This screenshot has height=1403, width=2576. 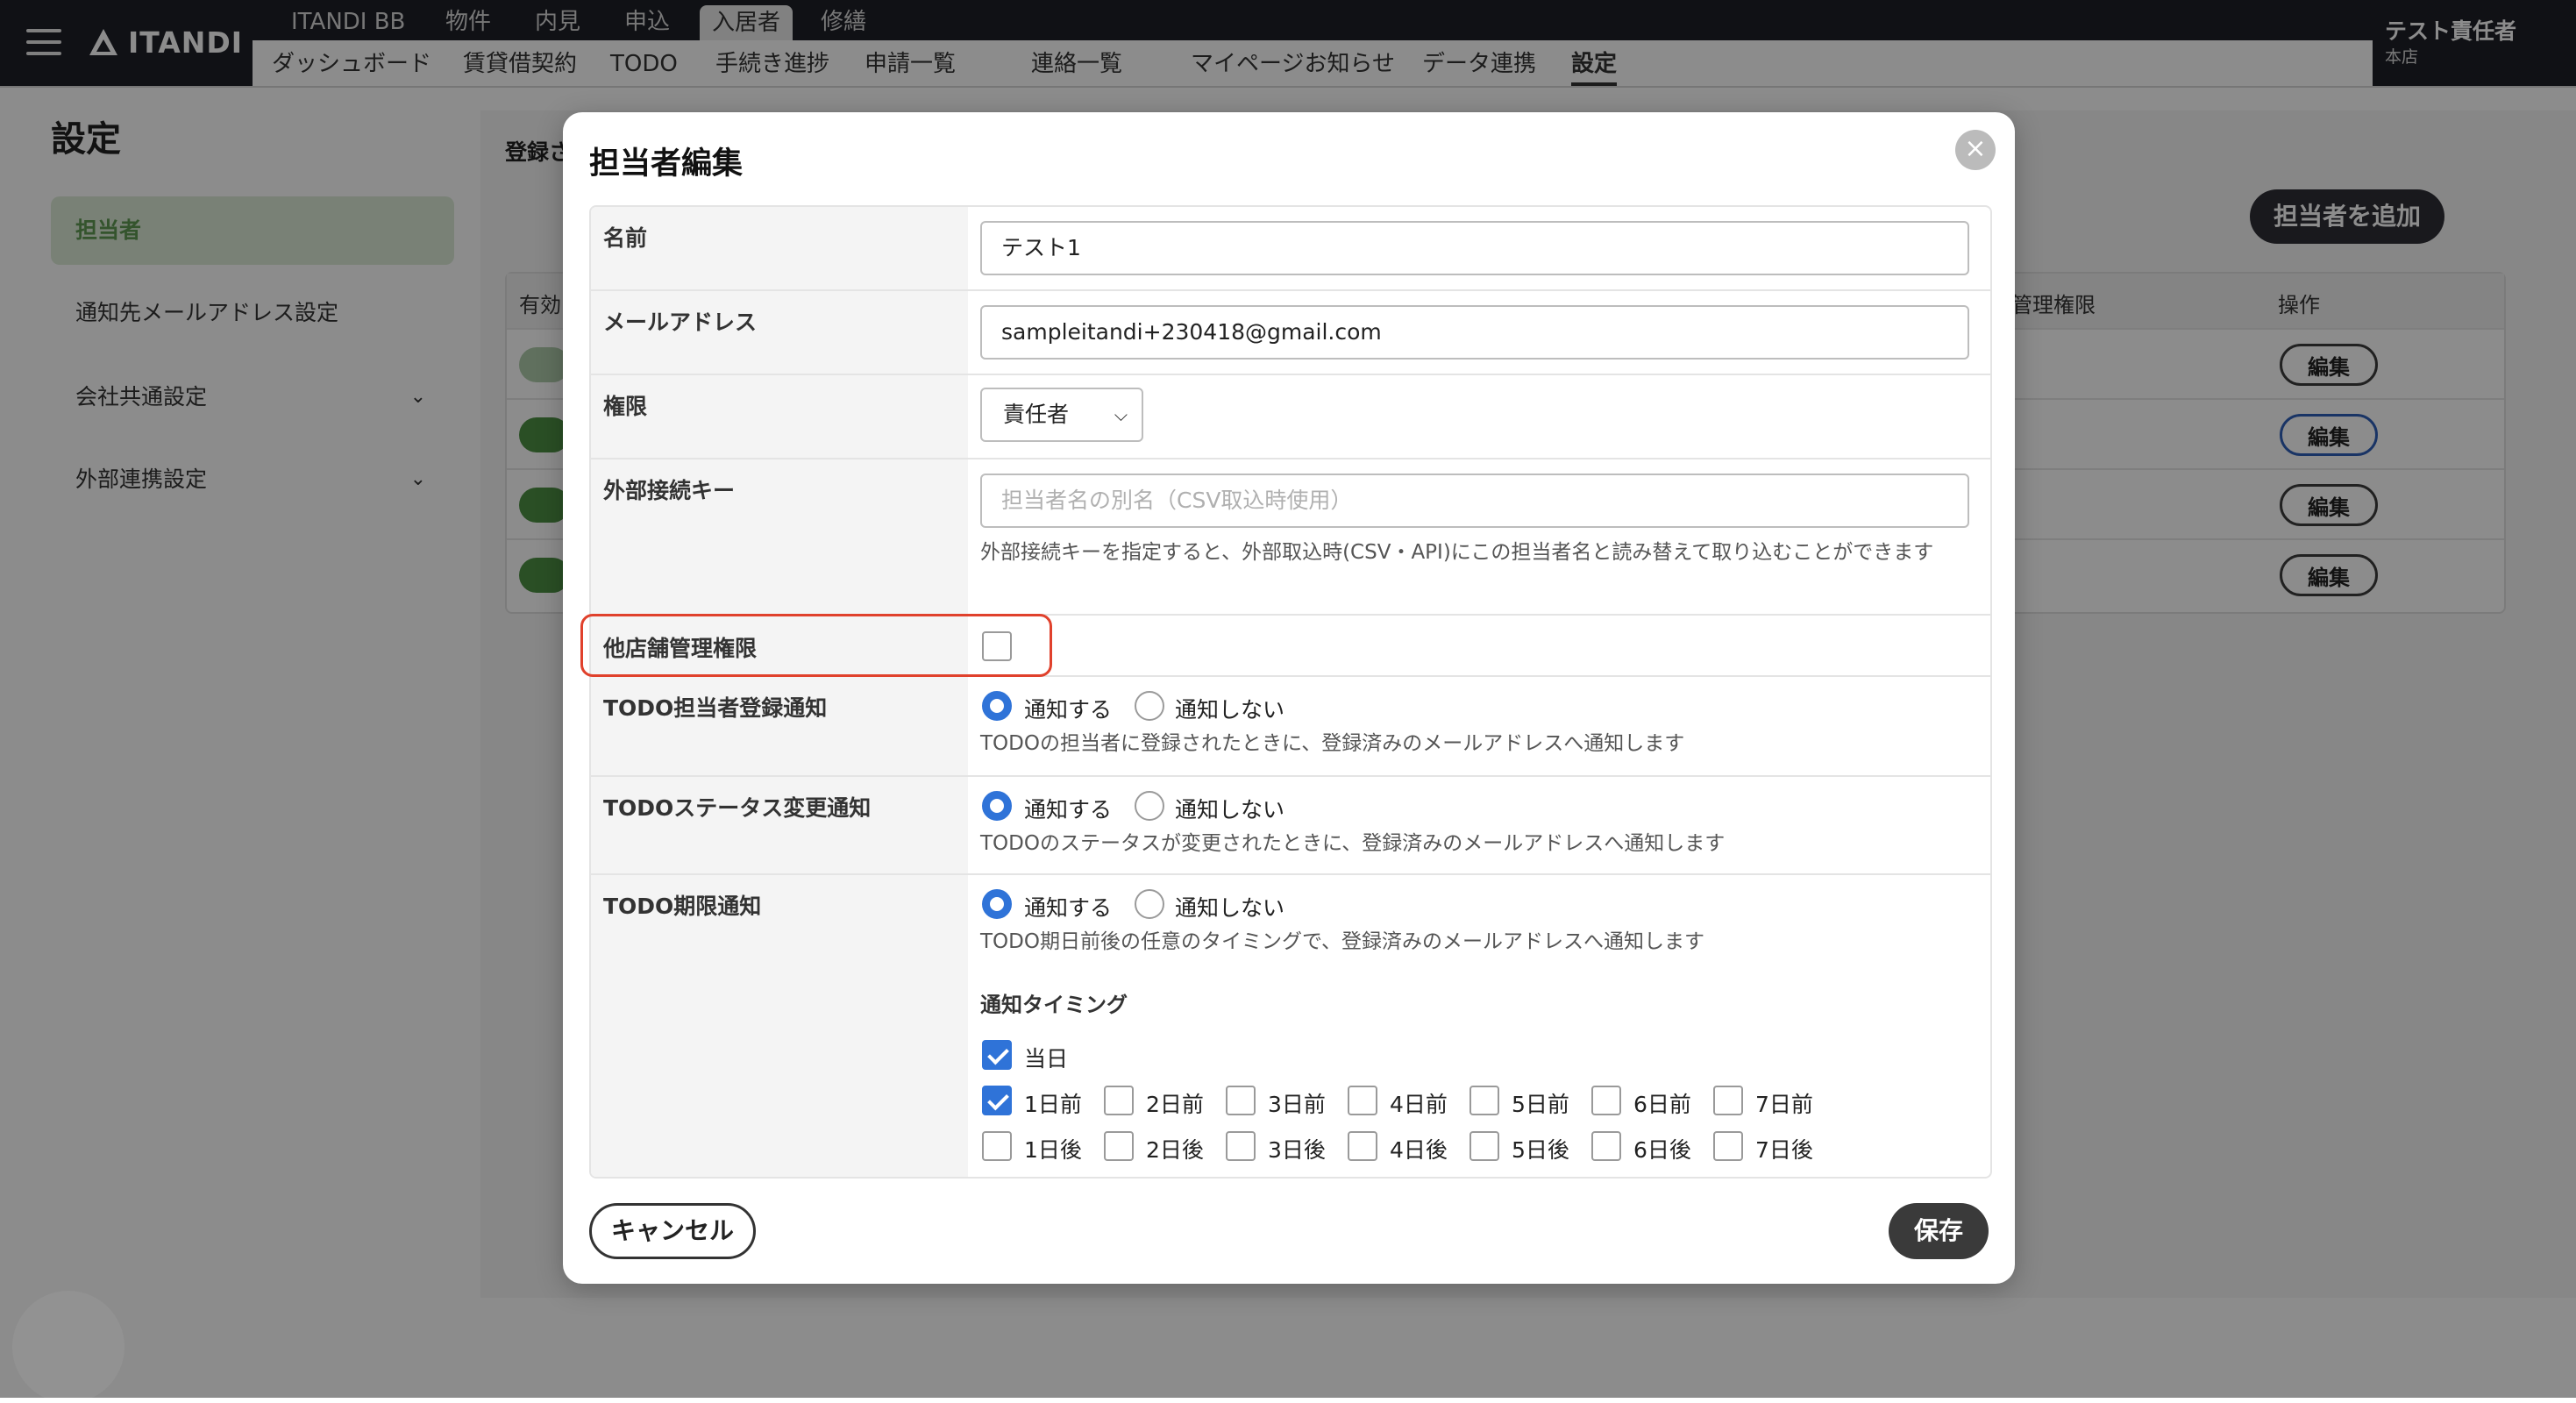 What do you see at coordinates (1362, 1146) in the screenshot?
I see `timing-after-4-checkbox` at bounding box center [1362, 1146].